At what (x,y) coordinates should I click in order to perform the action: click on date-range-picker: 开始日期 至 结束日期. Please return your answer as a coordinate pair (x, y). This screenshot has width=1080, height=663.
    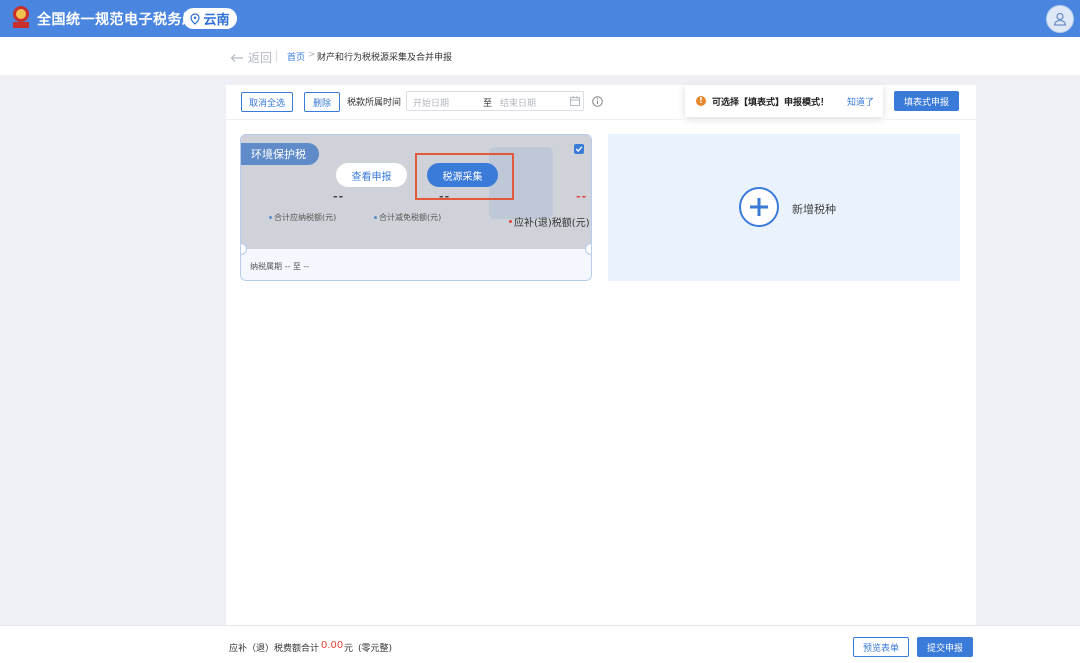
    Looking at the image, I should click on (495, 101).